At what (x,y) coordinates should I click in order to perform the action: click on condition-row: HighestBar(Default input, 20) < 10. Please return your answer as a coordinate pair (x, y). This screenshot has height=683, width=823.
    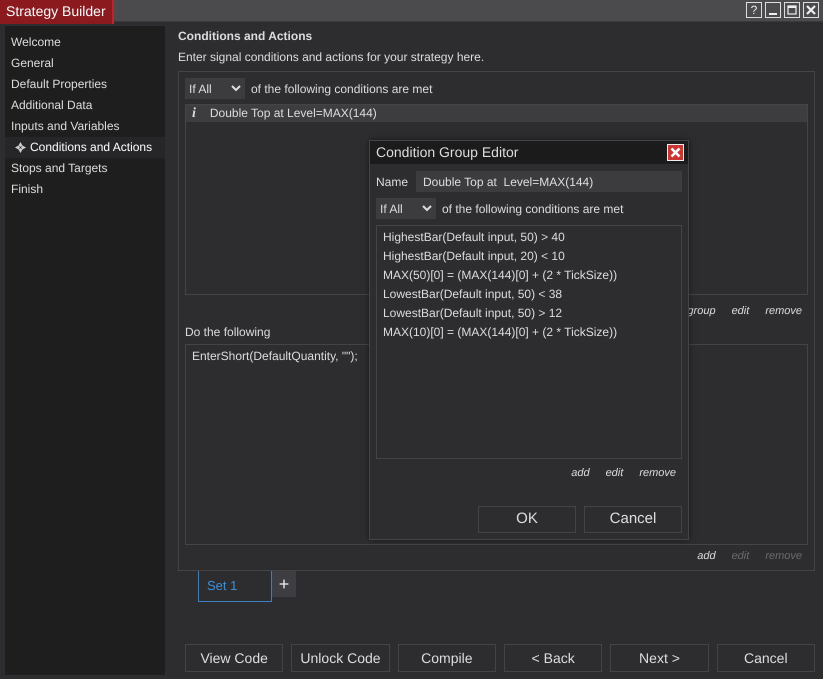
    Looking at the image, I should click on (529, 256).